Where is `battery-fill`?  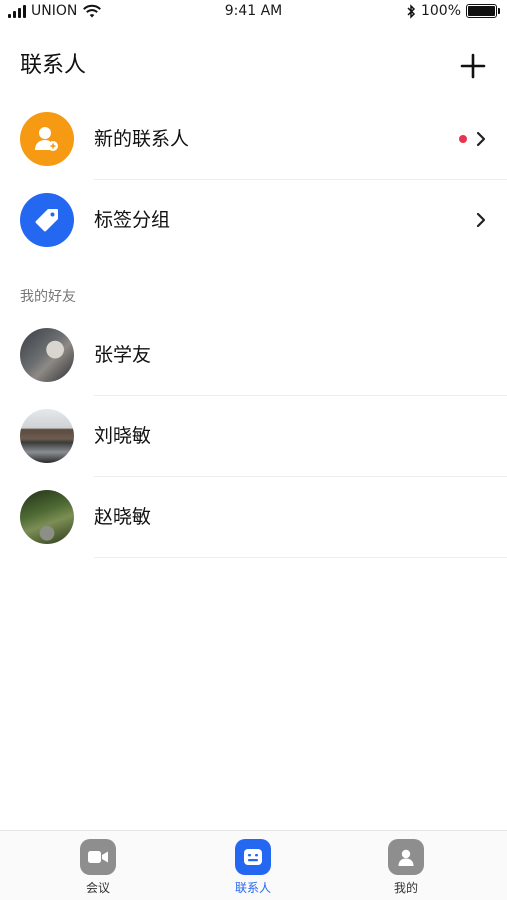 battery-fill is located at coordinates (481, 11).